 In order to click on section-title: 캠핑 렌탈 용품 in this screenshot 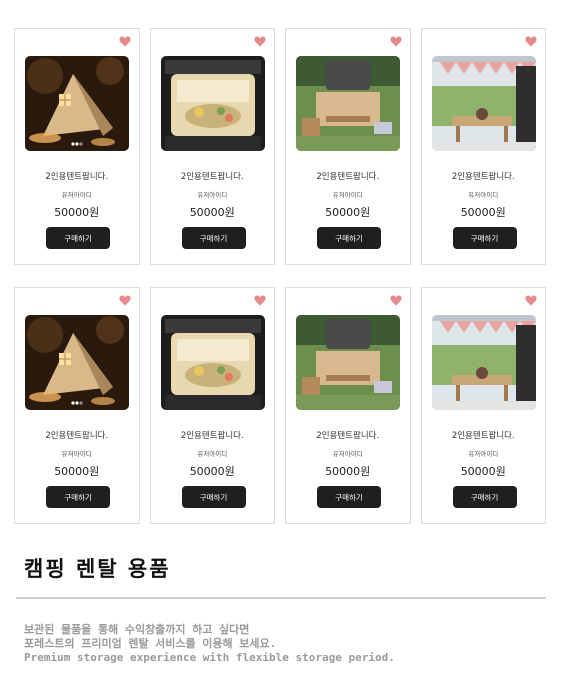, I will do `click(97, 569)`.